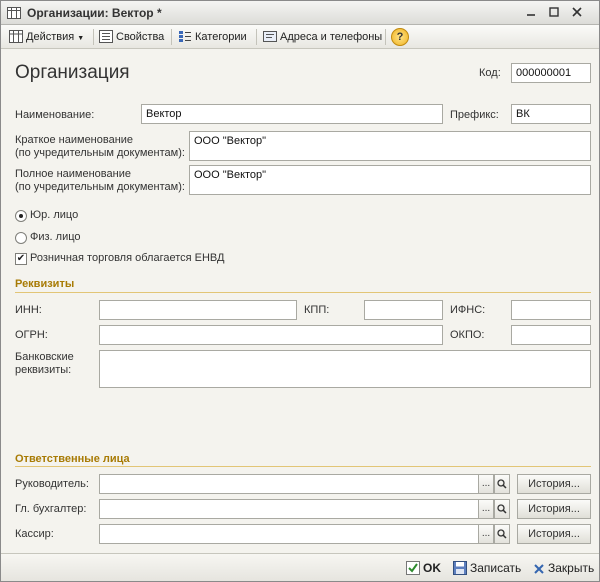 Image resolution: width=600 pixels, height=582 pixels. I want to click on envd-checkbox: ✔, so click(21, 259).